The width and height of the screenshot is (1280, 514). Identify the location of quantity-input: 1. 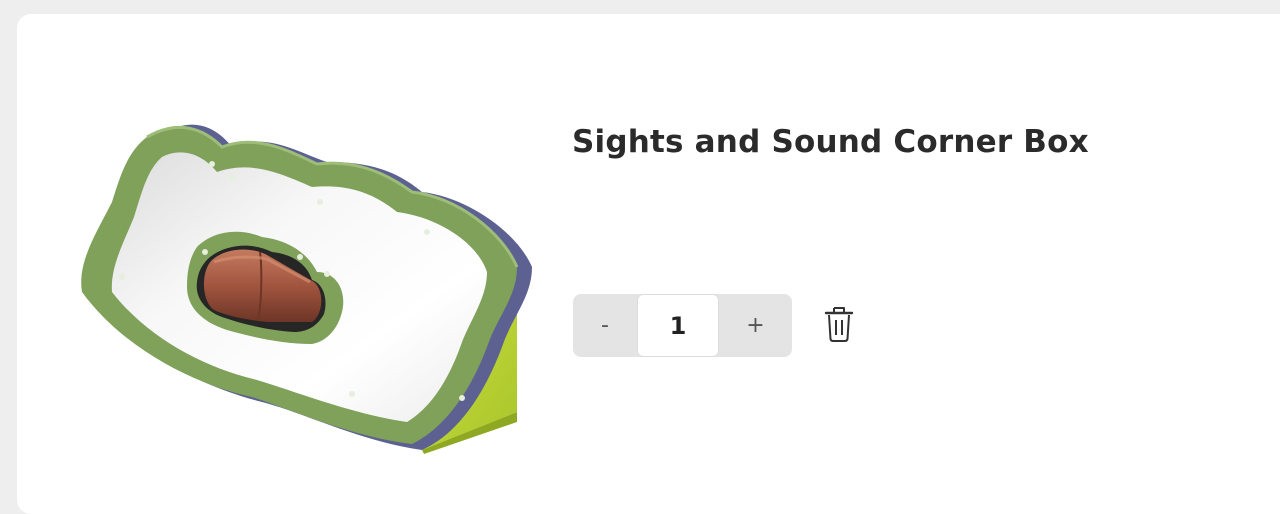
(678, 325).